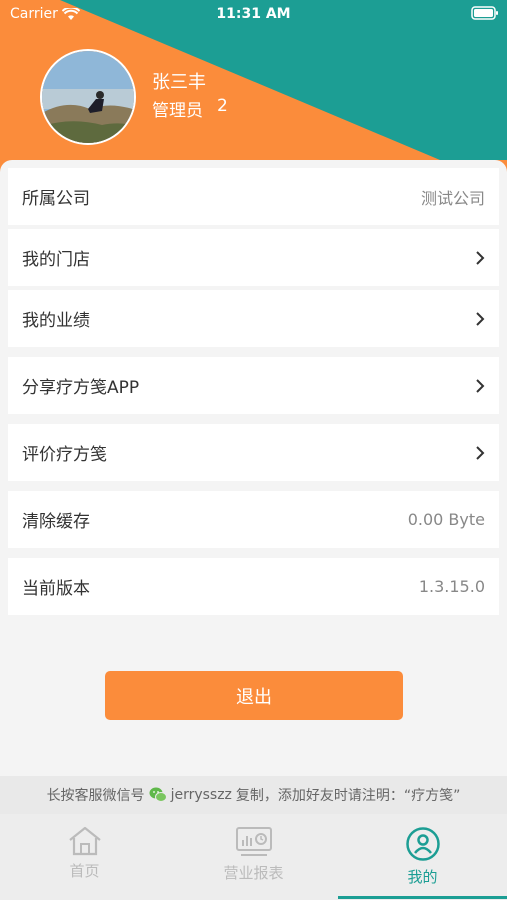 The image size is (507, 900). Describe the element at coordinates (422, 877) in the screenshot. I see `tab-label: 我的` at that location.